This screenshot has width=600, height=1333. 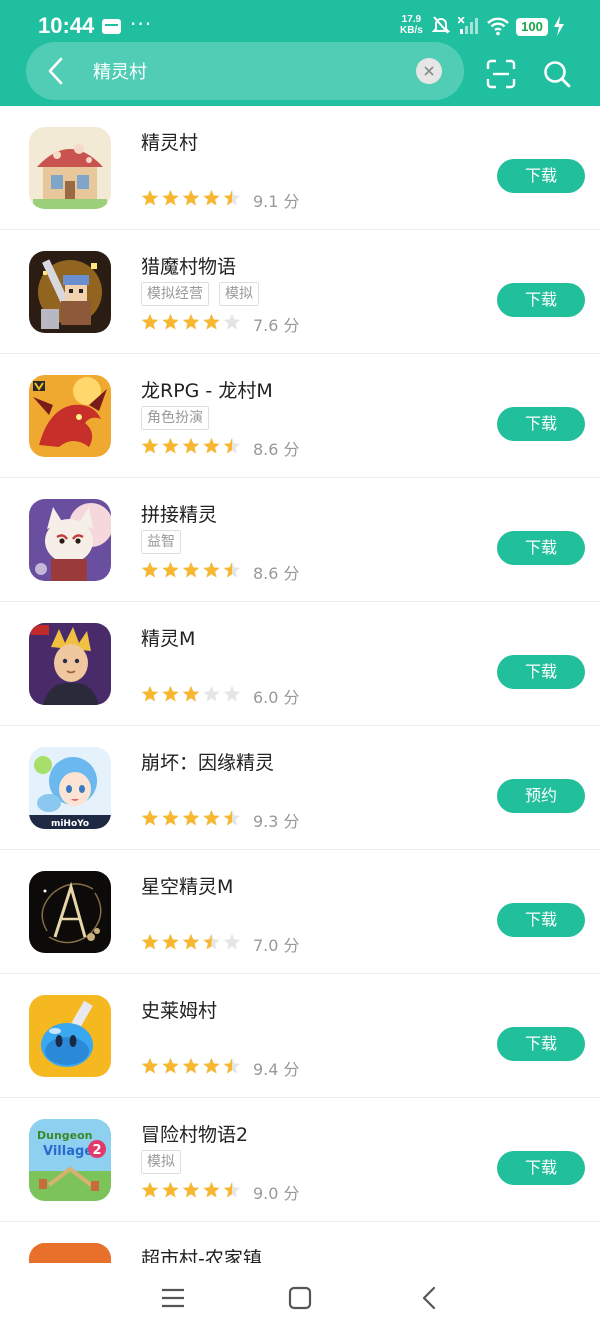 What do you see at coordinates (532, 27) in the screenshot?
I see `battery-indicator: 100` at bounding box center [532, 27].